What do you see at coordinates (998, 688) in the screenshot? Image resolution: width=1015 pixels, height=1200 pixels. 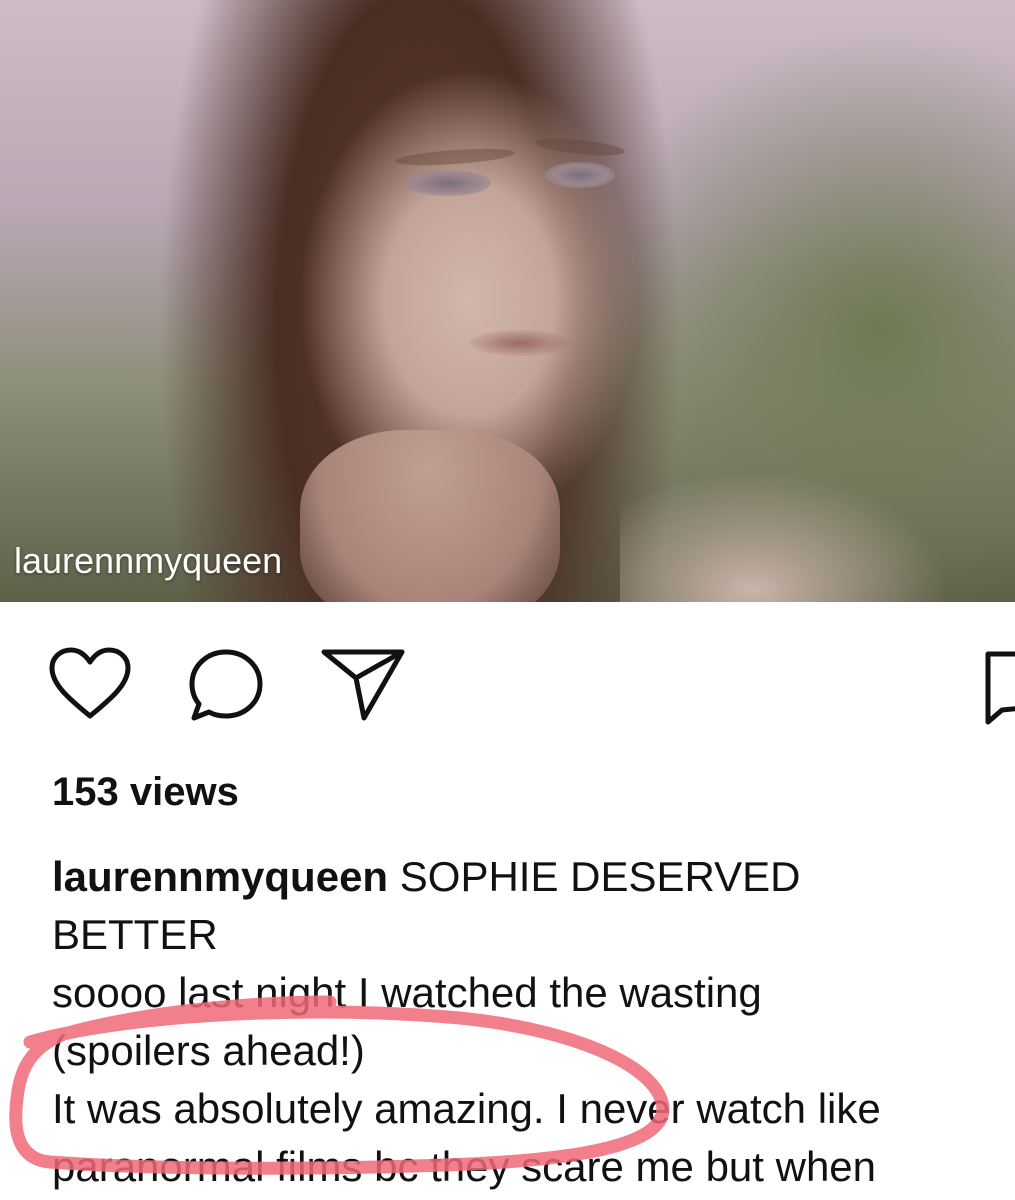 I see `bookmark-icon` at bounding box center [998, 688].